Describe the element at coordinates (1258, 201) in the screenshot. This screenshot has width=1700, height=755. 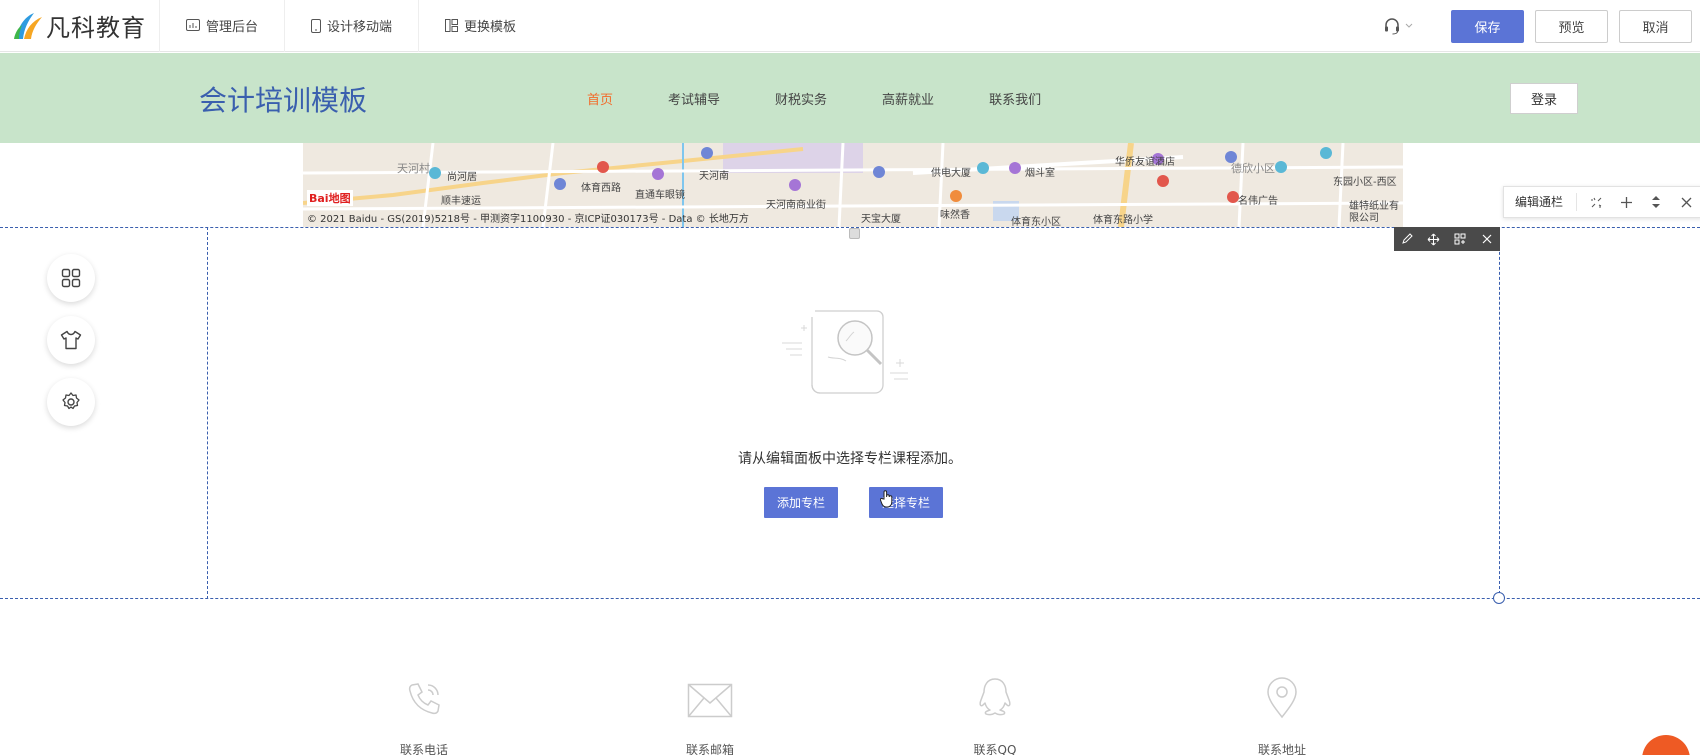
I see `map-label: 名伟广告` at that location.